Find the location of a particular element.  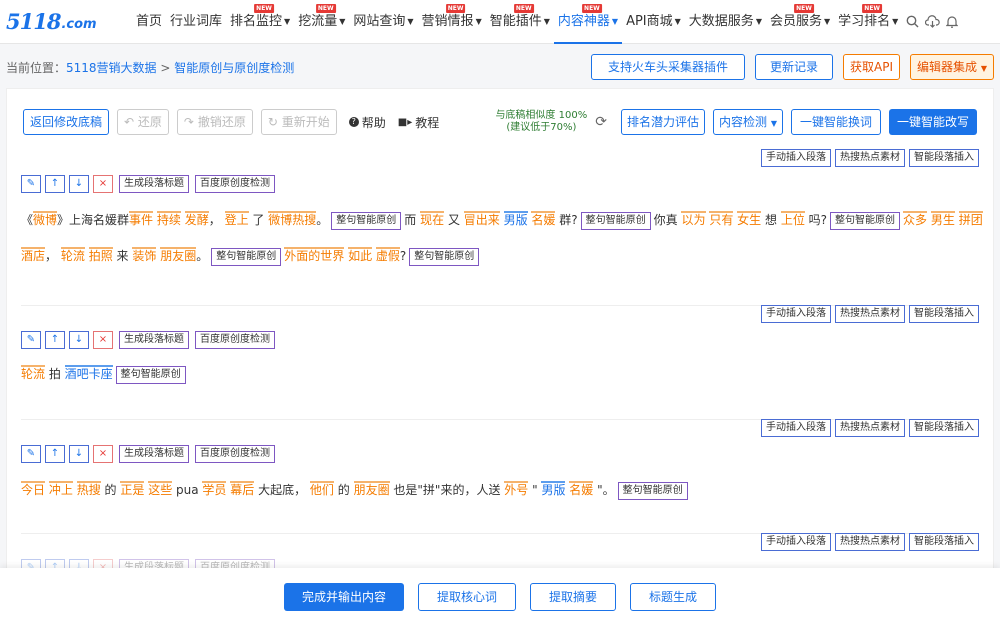

breadcrumb-link-home: 5118营销大数据 is located at coordinates (111, 68).